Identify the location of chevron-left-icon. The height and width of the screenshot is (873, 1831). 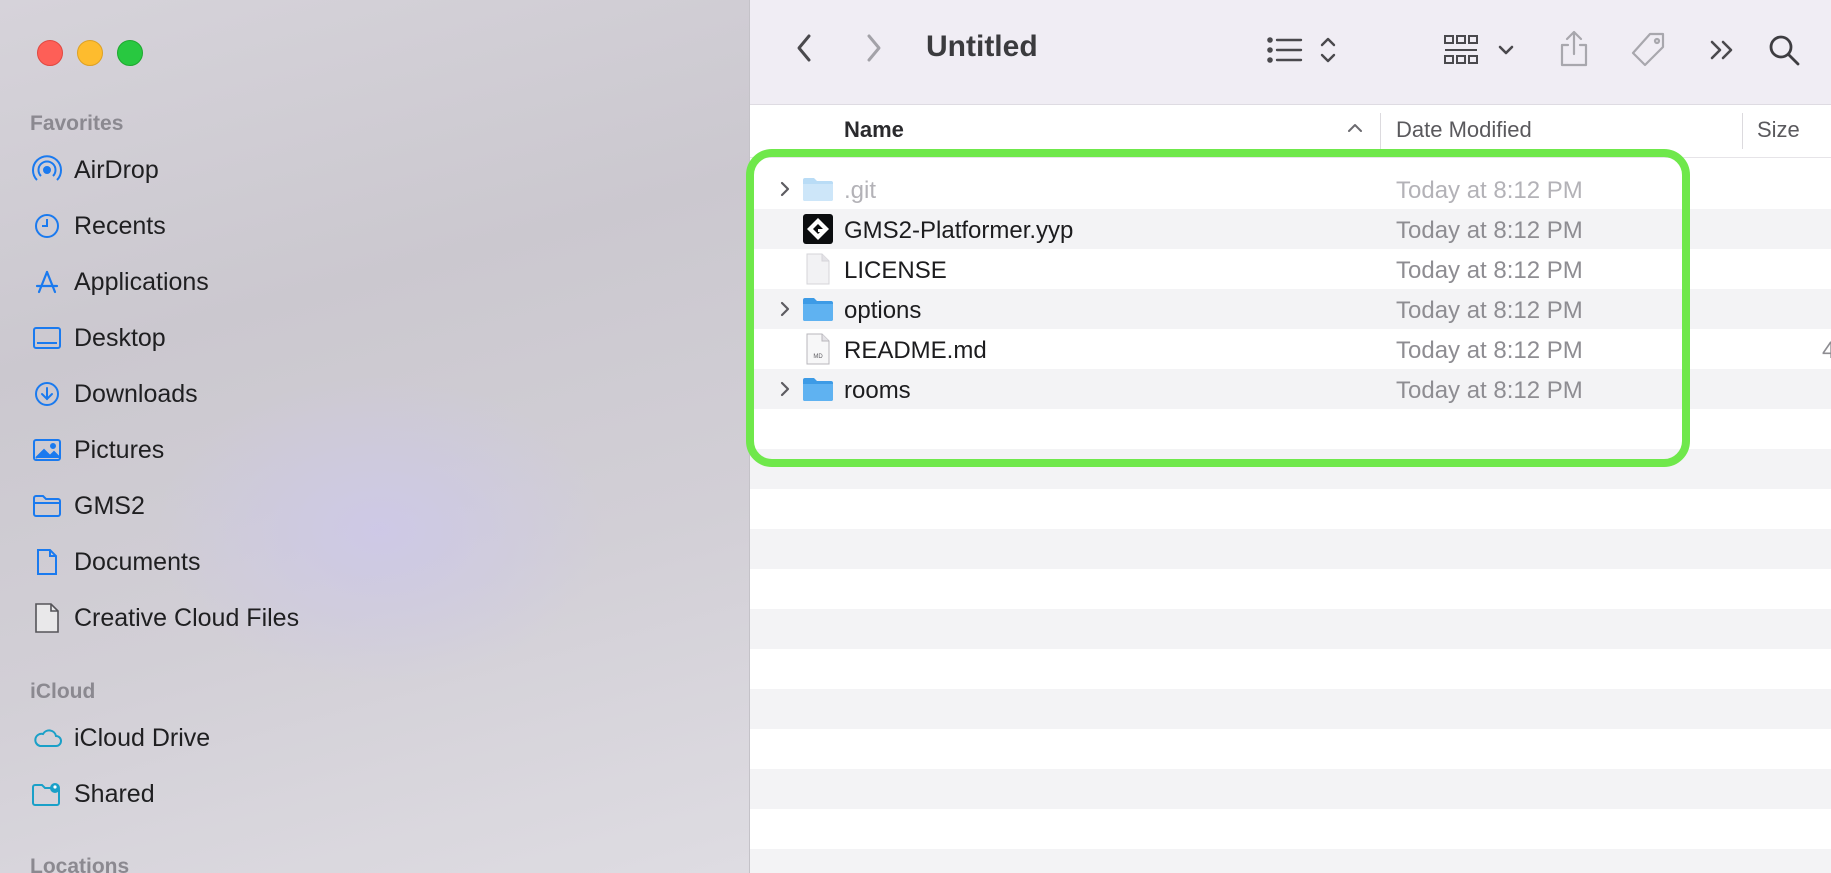
(804, 50).